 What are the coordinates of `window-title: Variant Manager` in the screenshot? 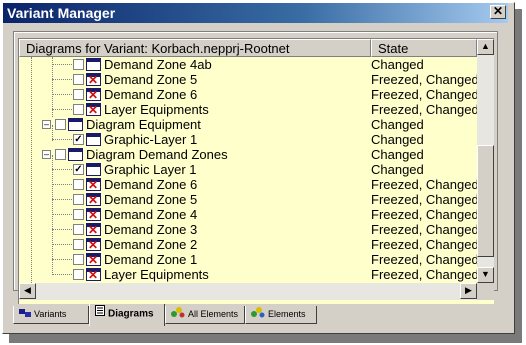 It's located at (61, 13).